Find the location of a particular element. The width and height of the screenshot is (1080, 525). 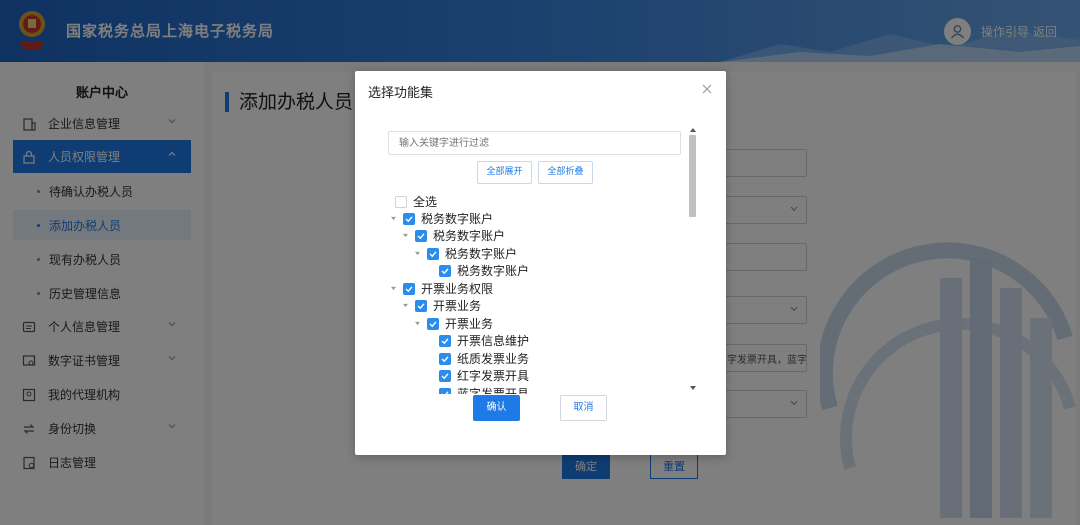

tree-node-label: 全选 is located at coordinates (425, 202).